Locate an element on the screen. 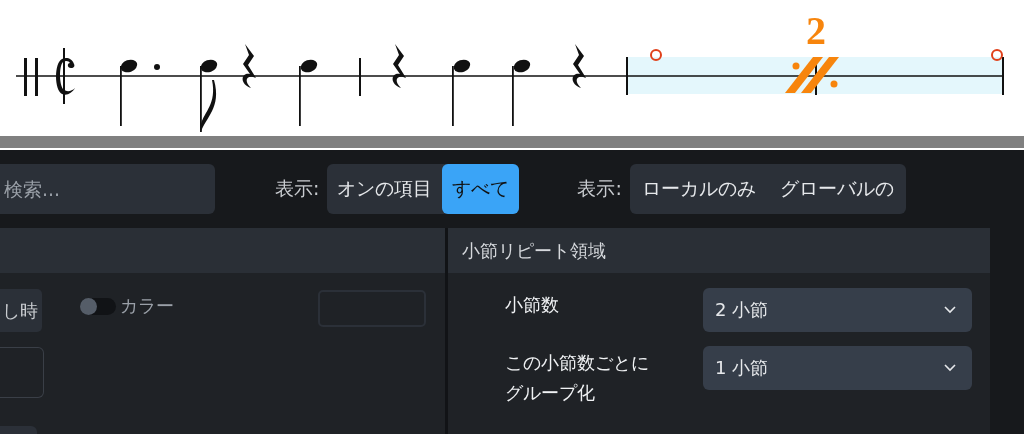 This screenshot has width=1024, height=434. toggle-label: カラー is located at coordinates (147, 306).